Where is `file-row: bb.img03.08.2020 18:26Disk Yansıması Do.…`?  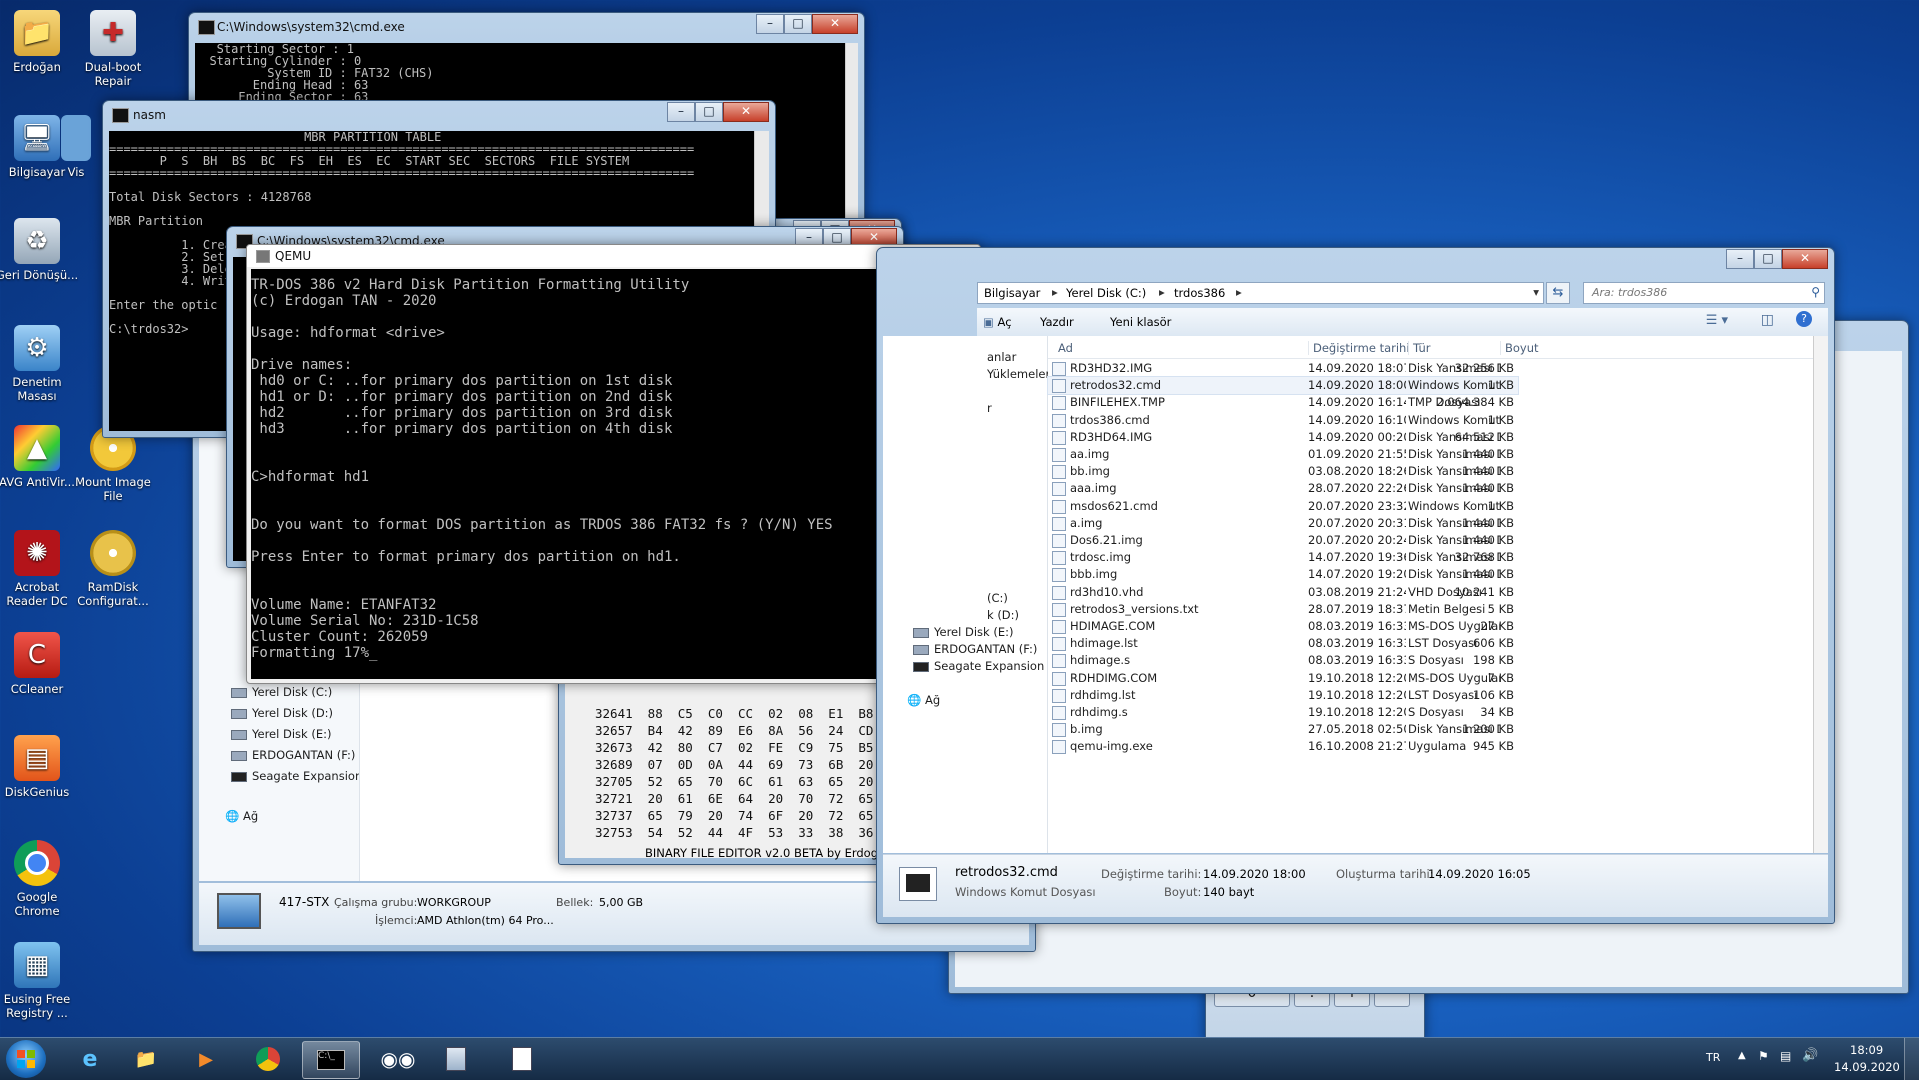
file-row: bb.img03.08.2020 18:26Disk Yansıması Do.… is located at coordinates (1283, 471).